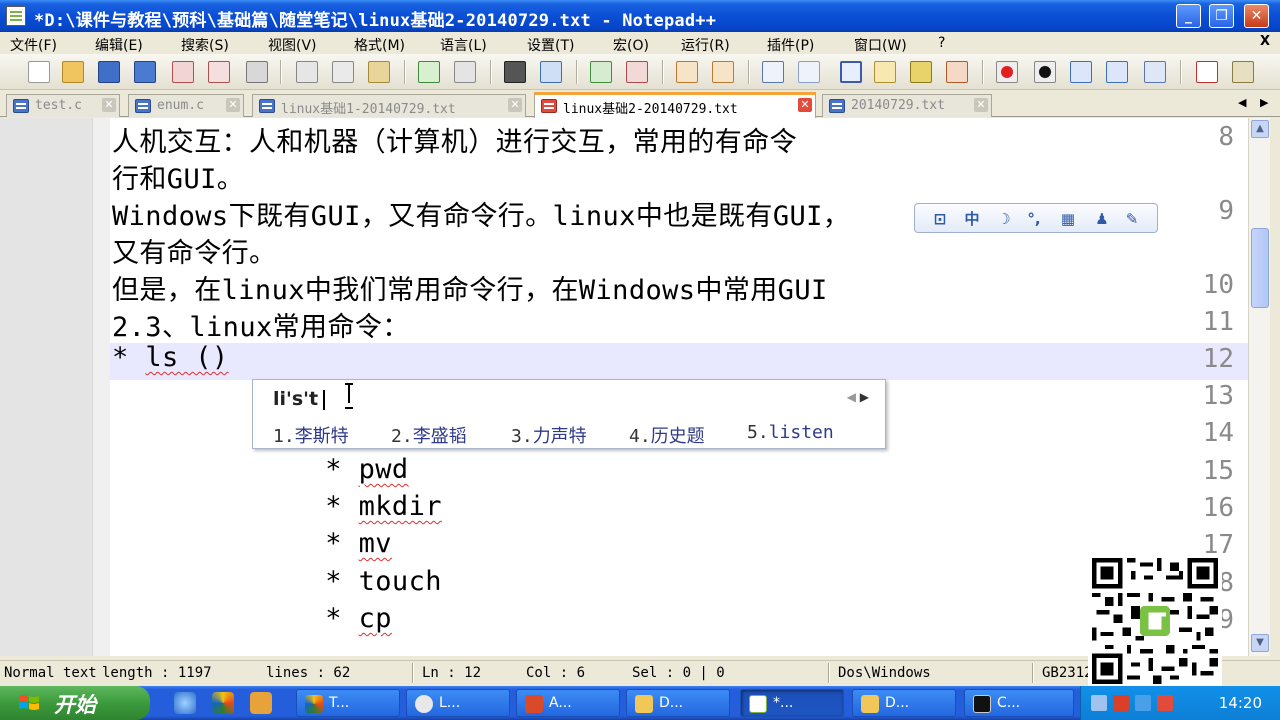  Describe the element at coordinates (858, 397) in the screenshot. I see `ime-pager: ◀ ▶` at that location.